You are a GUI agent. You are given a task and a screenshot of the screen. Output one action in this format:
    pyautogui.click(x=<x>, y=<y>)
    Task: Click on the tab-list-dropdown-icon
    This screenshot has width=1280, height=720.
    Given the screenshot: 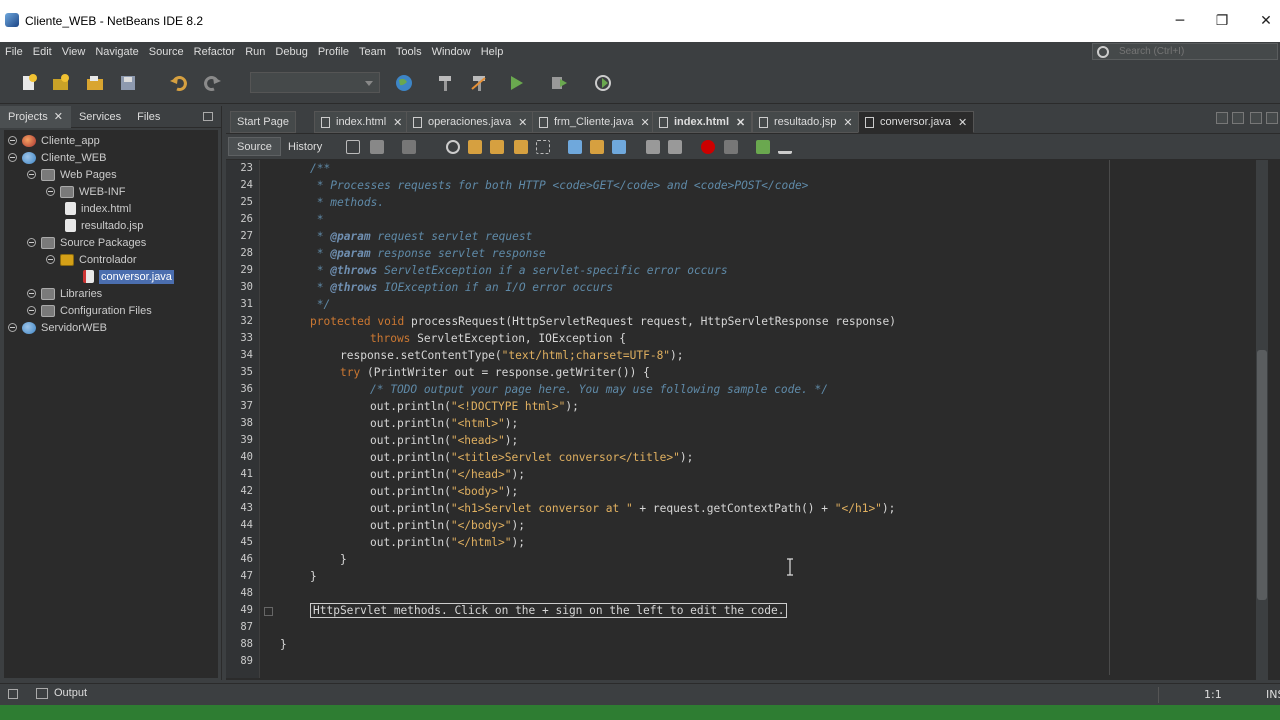 What is the action you would take?
    pyautogui.click(x=1256, y=118)
    